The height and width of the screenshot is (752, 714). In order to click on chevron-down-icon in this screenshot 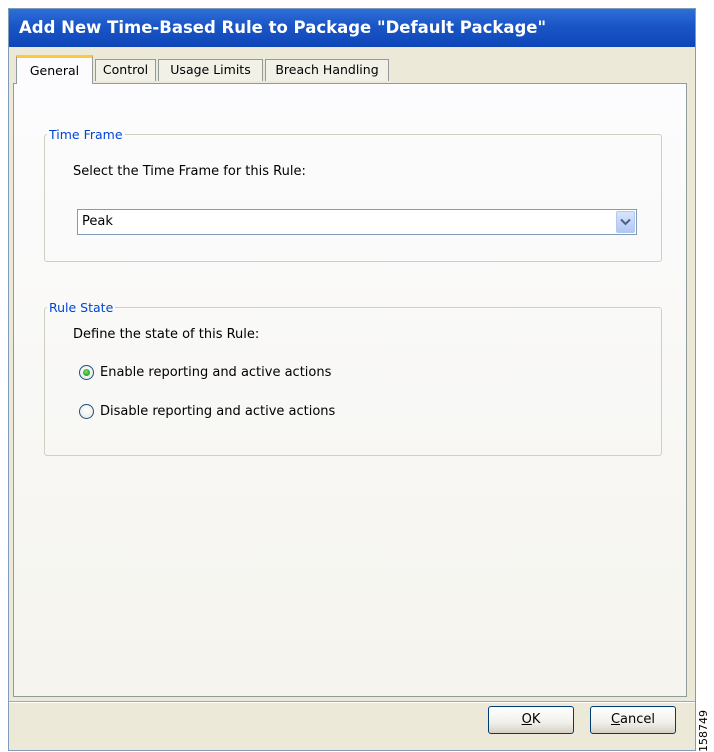, I will do `click(625, 222)`.